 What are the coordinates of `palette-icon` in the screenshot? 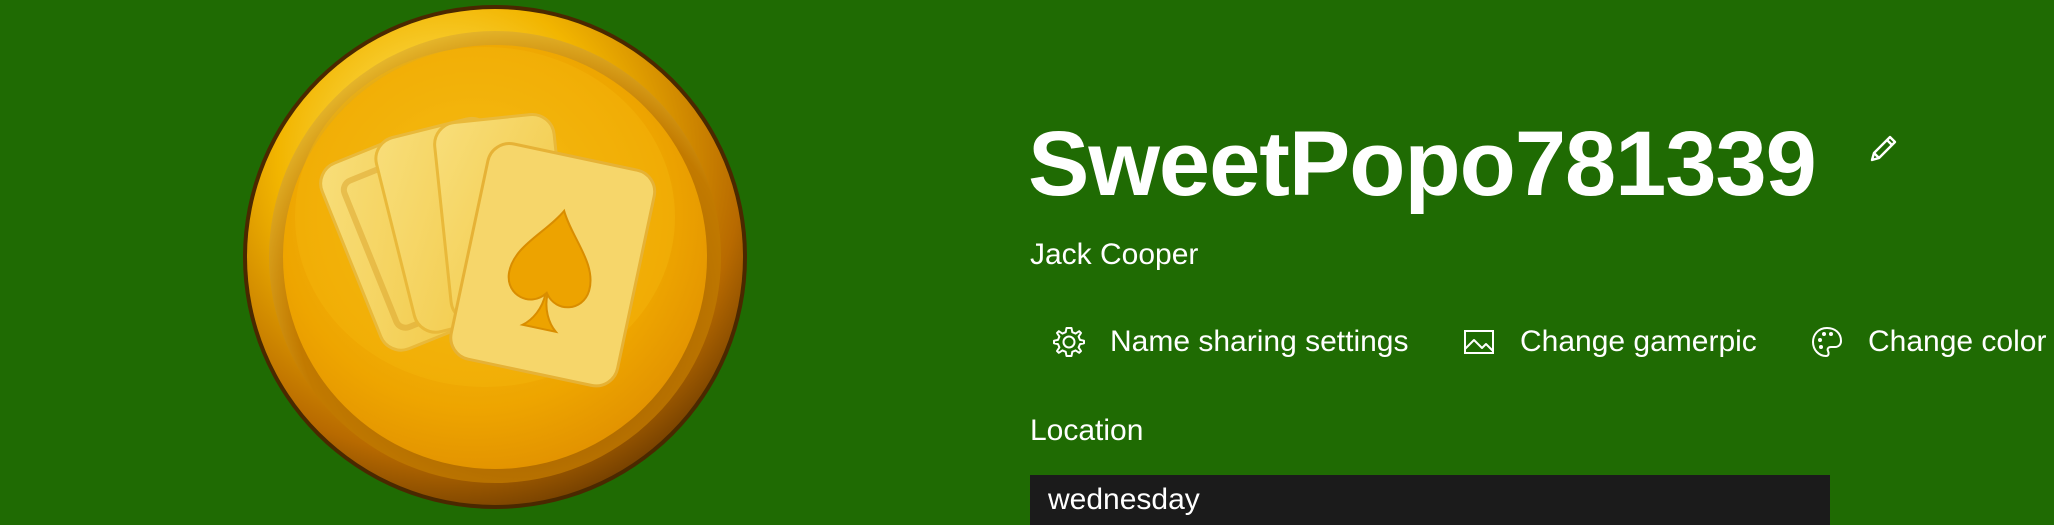 It's located at (1827, 342).